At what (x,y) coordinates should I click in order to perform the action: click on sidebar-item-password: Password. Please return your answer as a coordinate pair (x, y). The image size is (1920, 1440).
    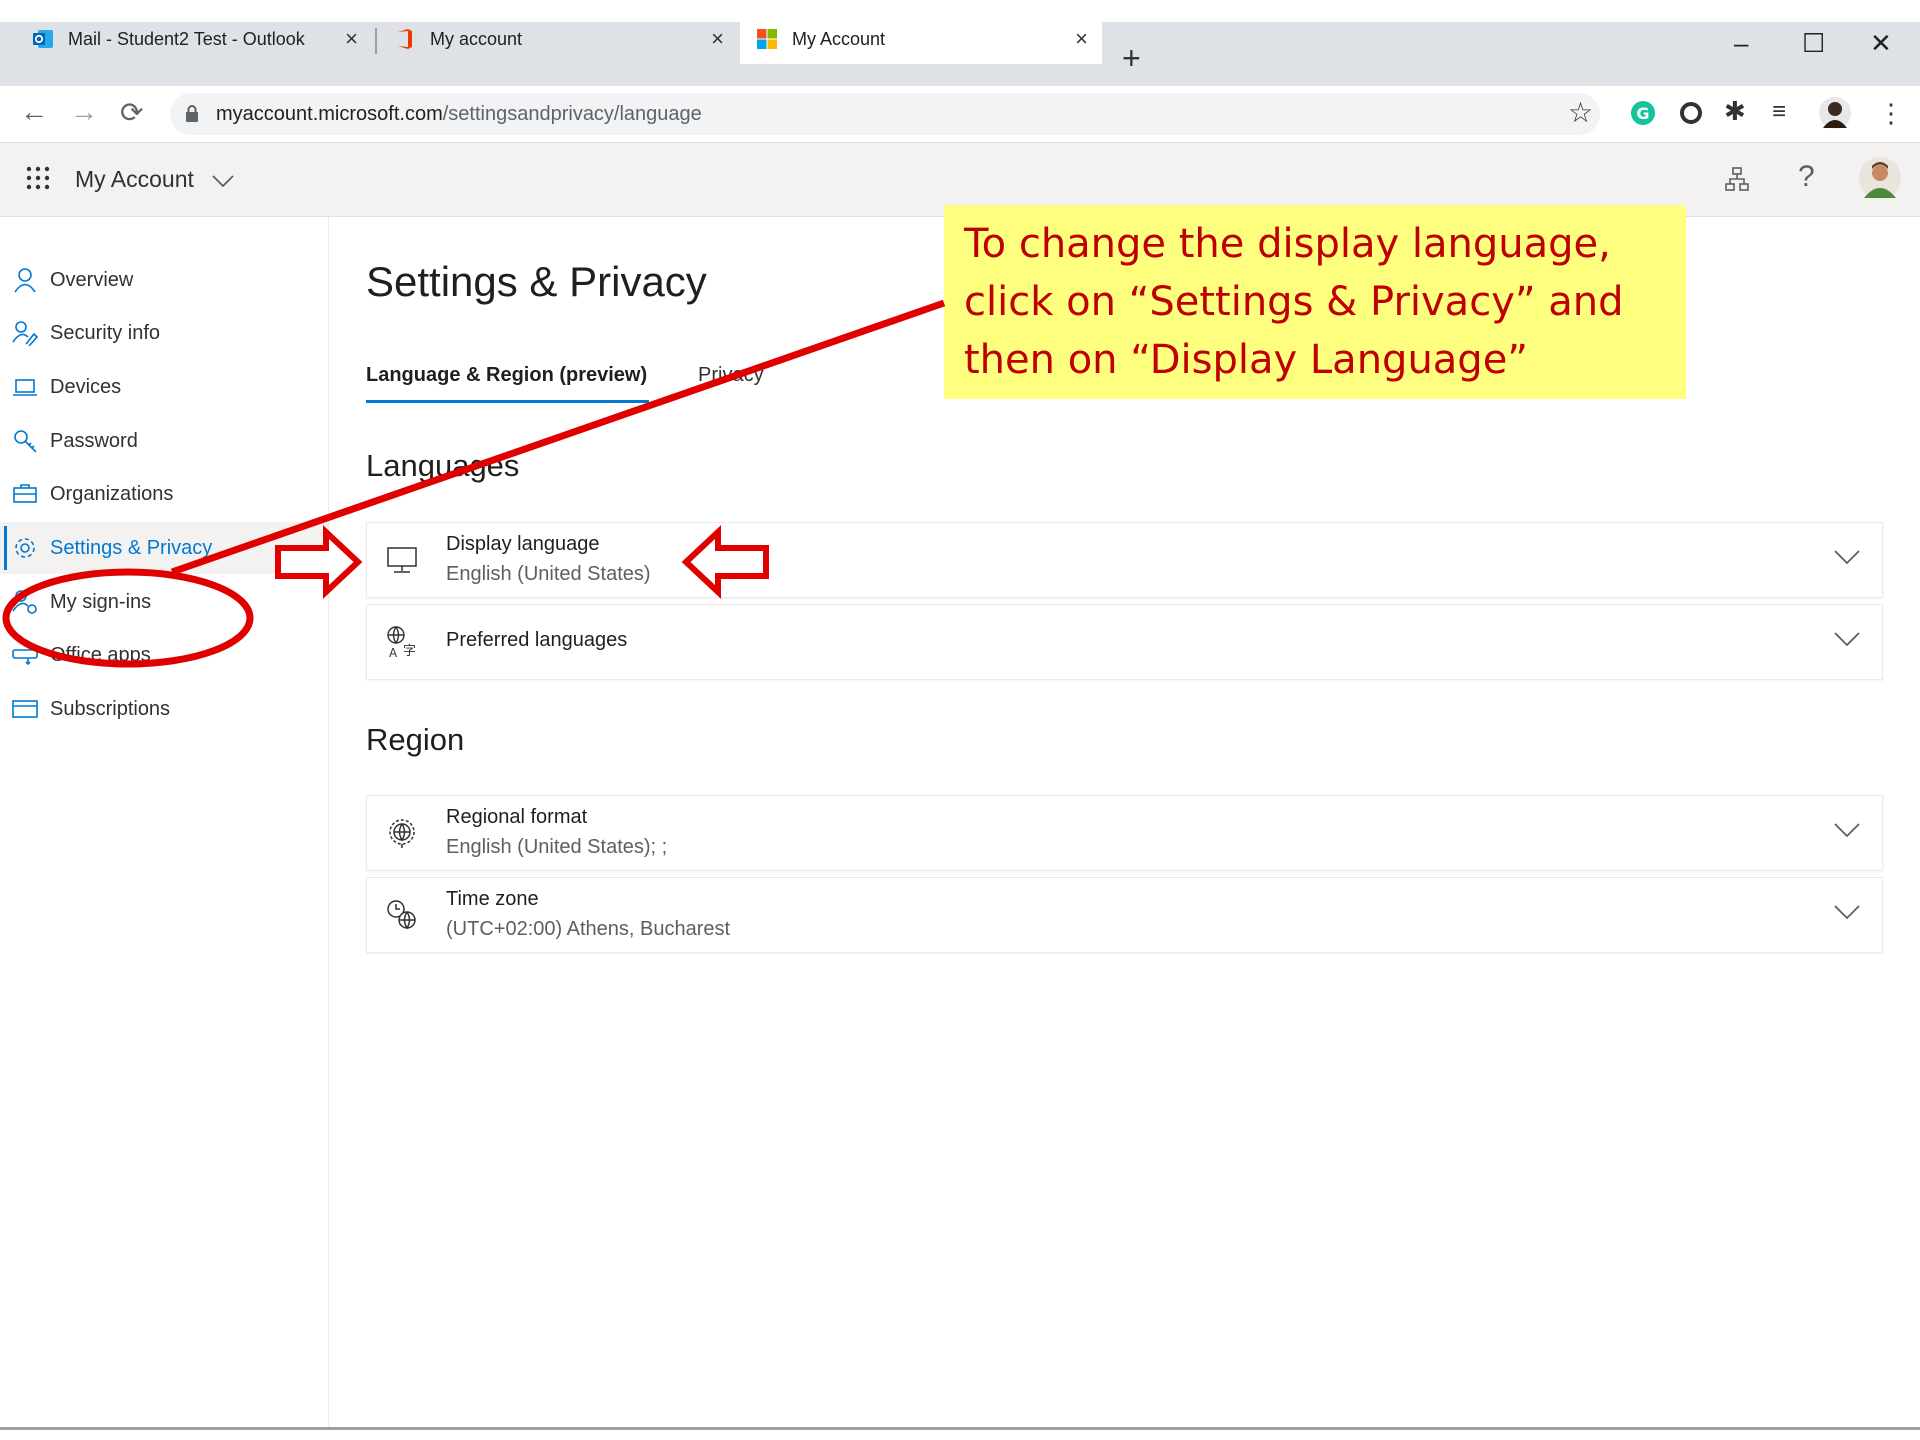
    Looking at the image, I should click on (164, 441).